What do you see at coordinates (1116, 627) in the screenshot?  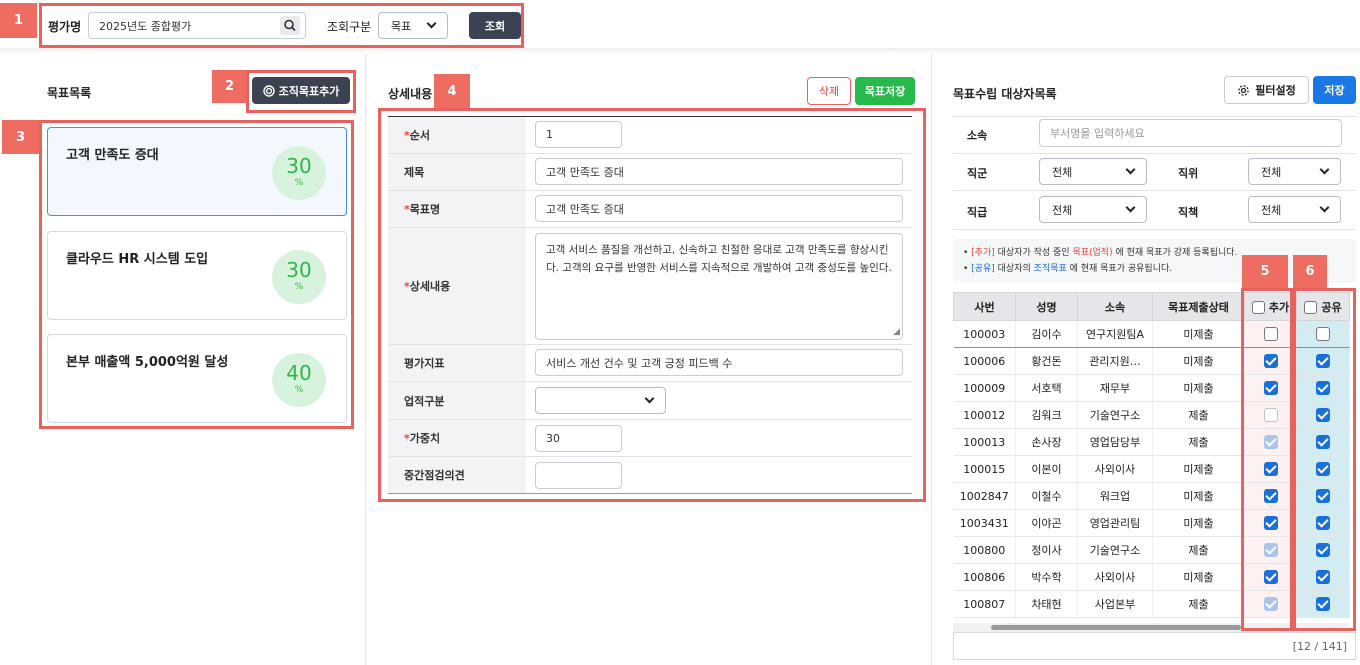 I see `scrollbar-thumb` at bounding box center [1116, 627].